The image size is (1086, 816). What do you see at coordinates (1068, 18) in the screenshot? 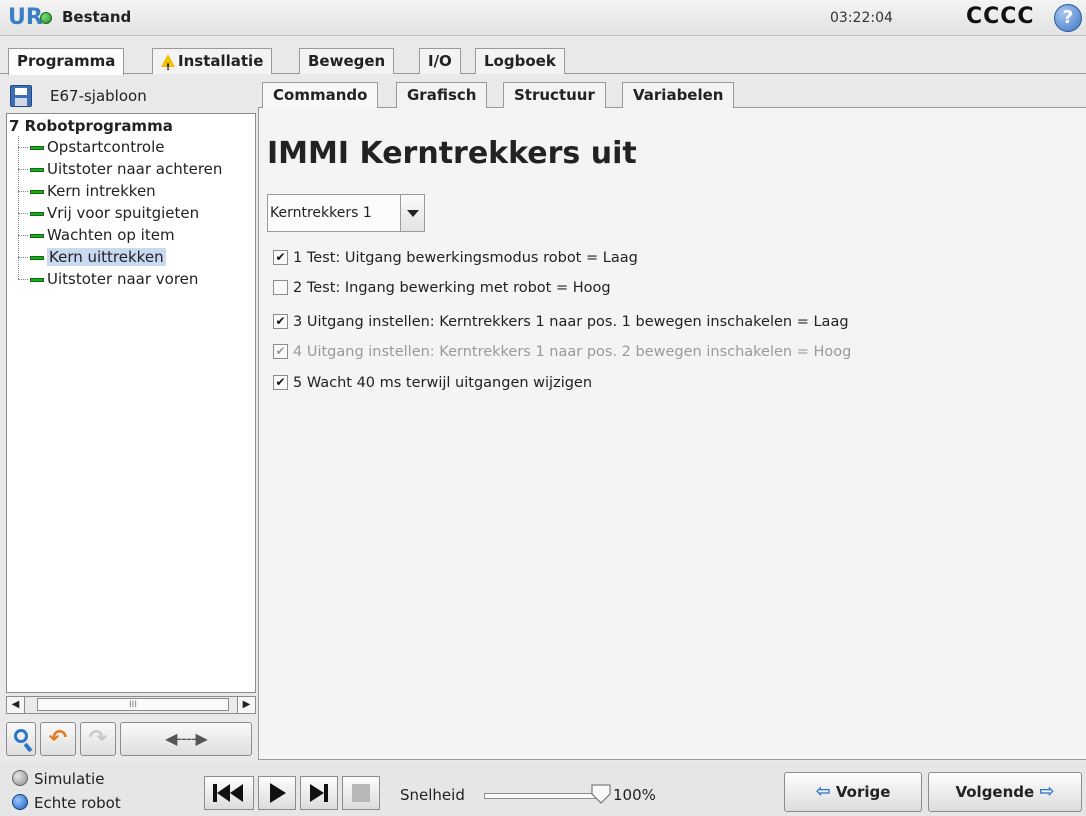
I see `help-icon: ?` at bounding box center [1068, 18].